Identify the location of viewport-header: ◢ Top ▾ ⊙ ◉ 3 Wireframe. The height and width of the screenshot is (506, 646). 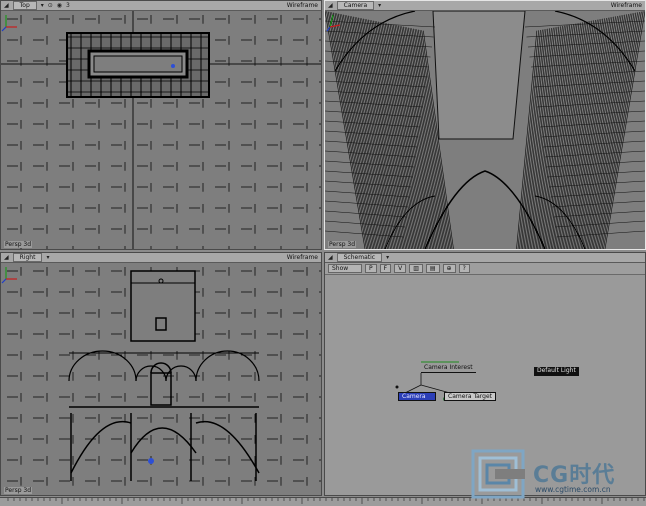
(161, 6).